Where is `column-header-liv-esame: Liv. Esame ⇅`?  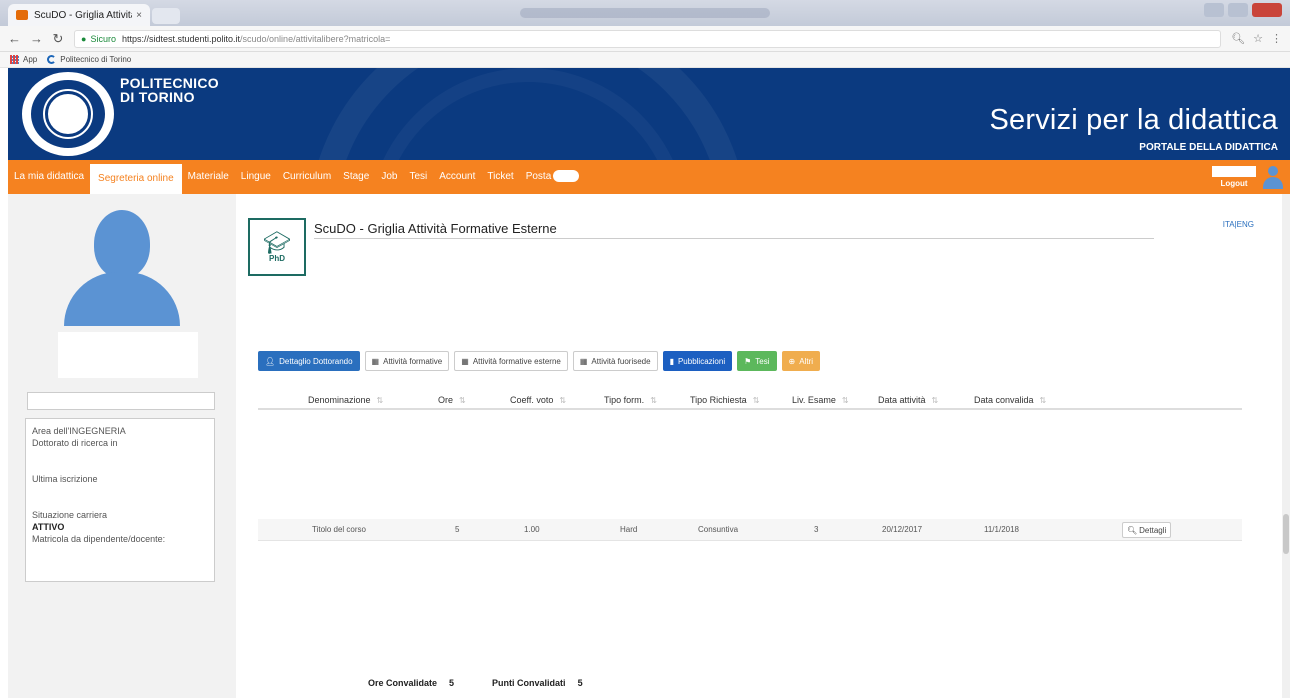 column-header-liv-esame: Liv. Esame ⇅ is located at coordinates (820, 400).